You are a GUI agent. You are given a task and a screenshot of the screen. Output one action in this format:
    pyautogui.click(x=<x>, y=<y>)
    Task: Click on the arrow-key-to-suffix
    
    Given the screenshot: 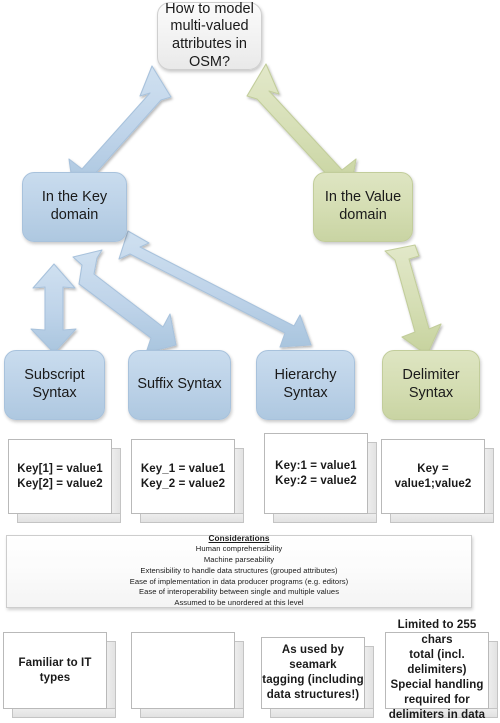 What is the action you would take?
    pyautogui.click(x=124, y=301)
    